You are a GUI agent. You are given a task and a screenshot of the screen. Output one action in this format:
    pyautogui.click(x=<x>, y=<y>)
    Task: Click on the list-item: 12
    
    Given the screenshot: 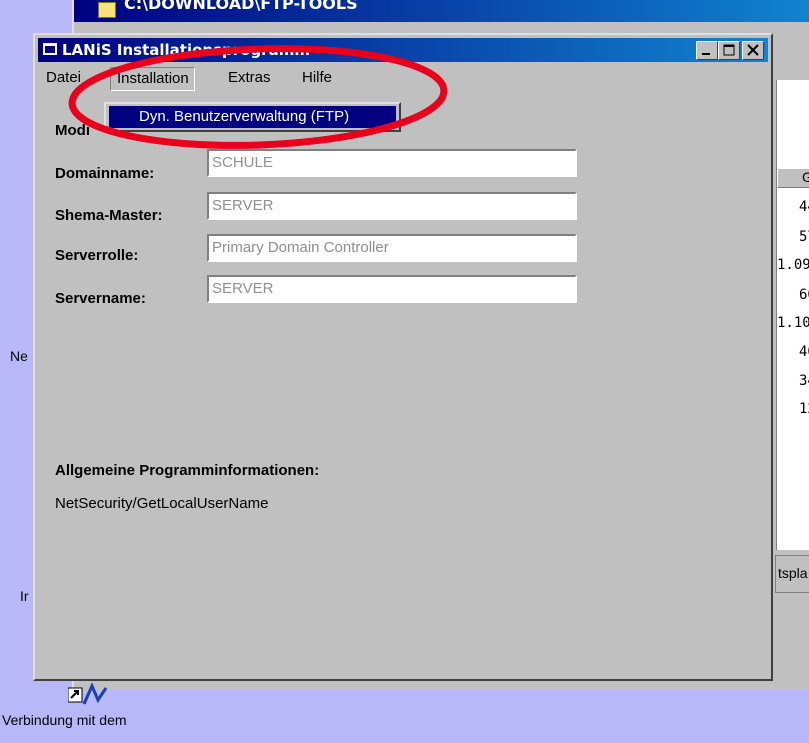 What is the action you would take?
    pyautogui.click(x=804, y=409)
    